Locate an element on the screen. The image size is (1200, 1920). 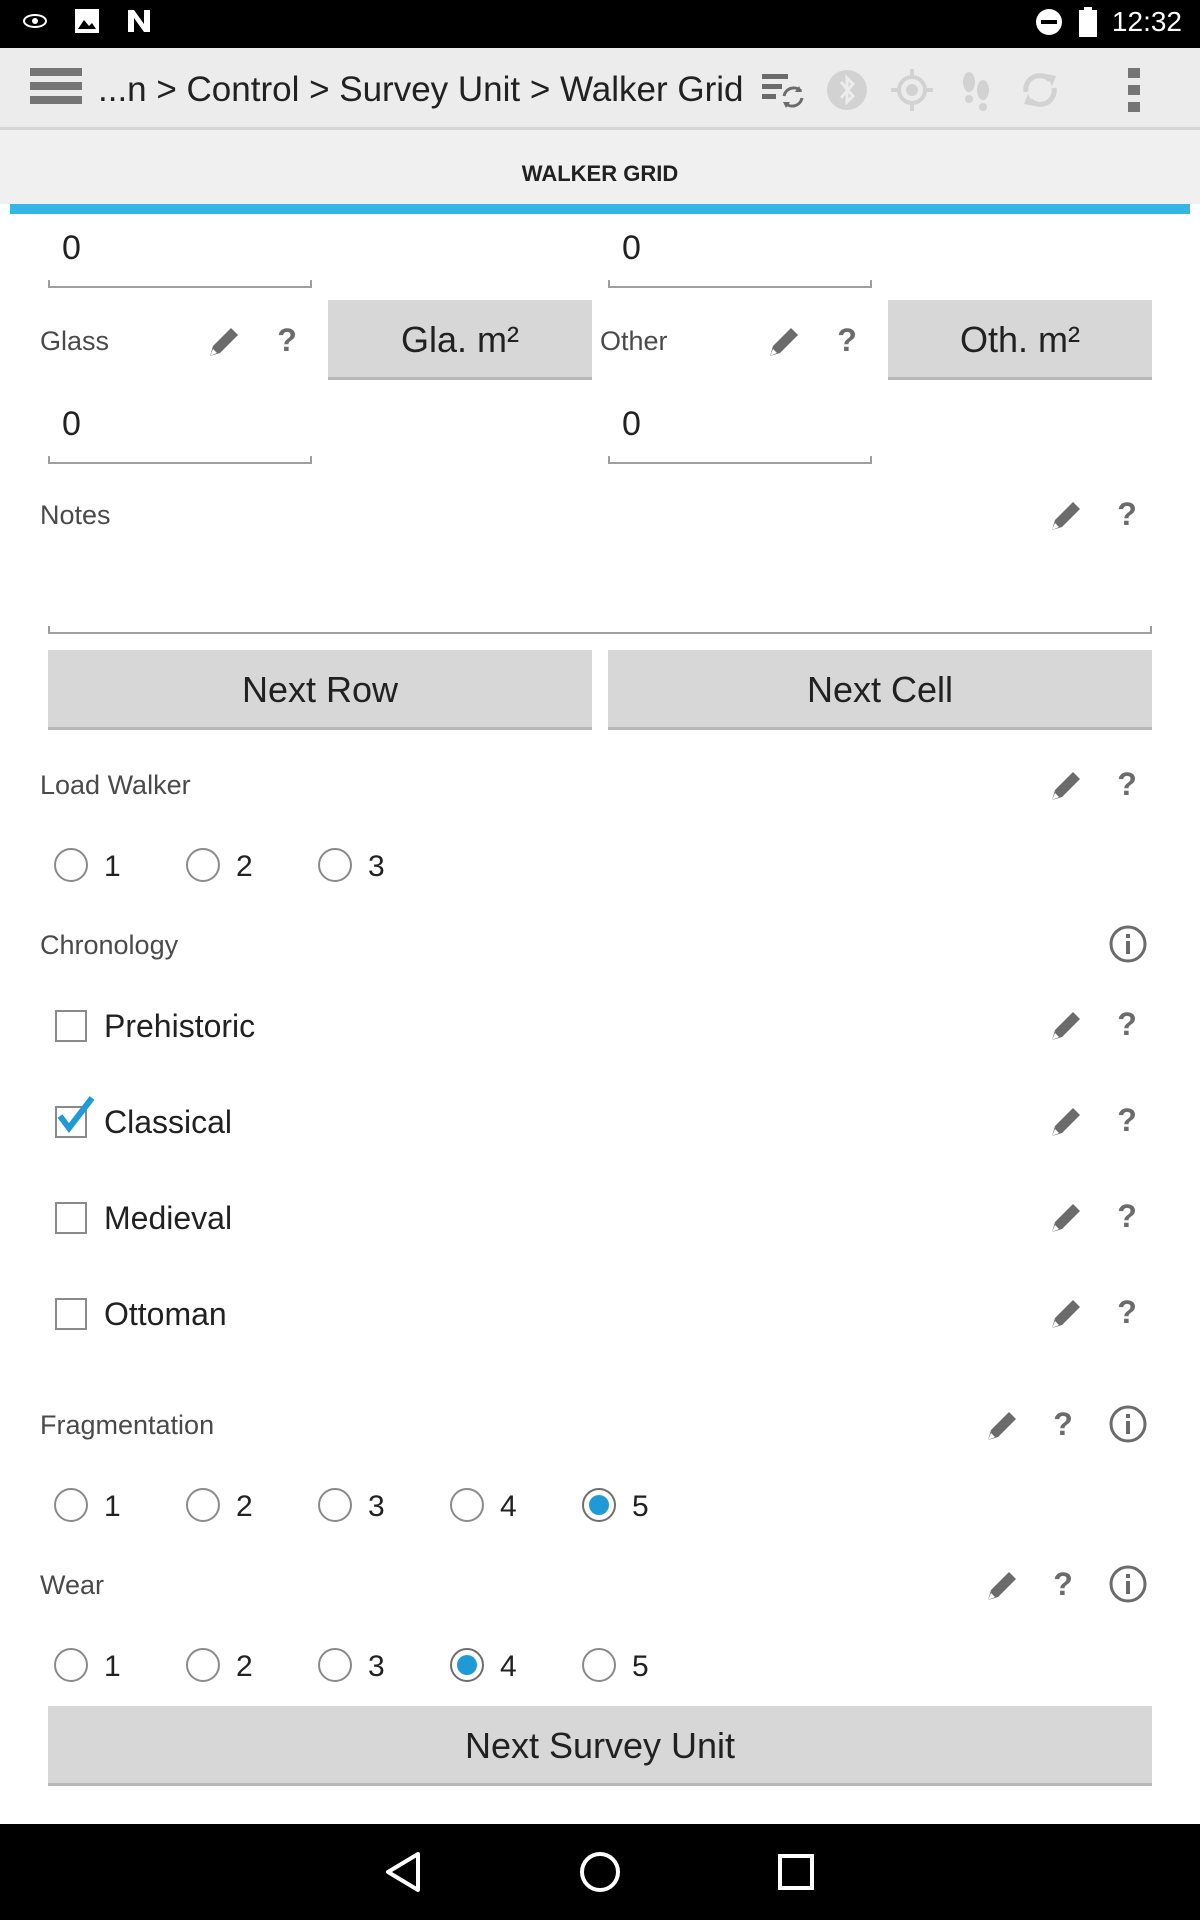
other-area-button: Oth. m² is located at coordinates (1020, 340).